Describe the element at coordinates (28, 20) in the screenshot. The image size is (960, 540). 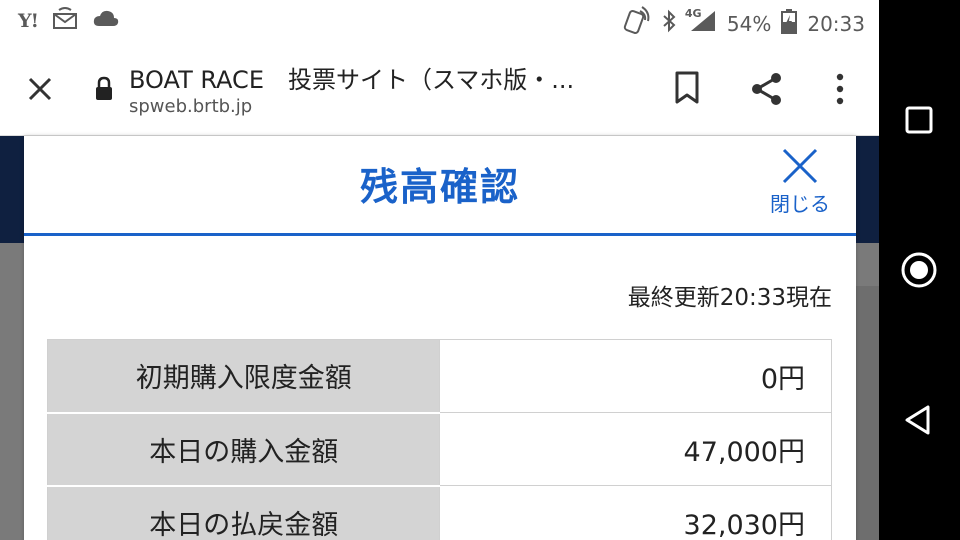
I see `yahoo-icon: Y!` at that location.